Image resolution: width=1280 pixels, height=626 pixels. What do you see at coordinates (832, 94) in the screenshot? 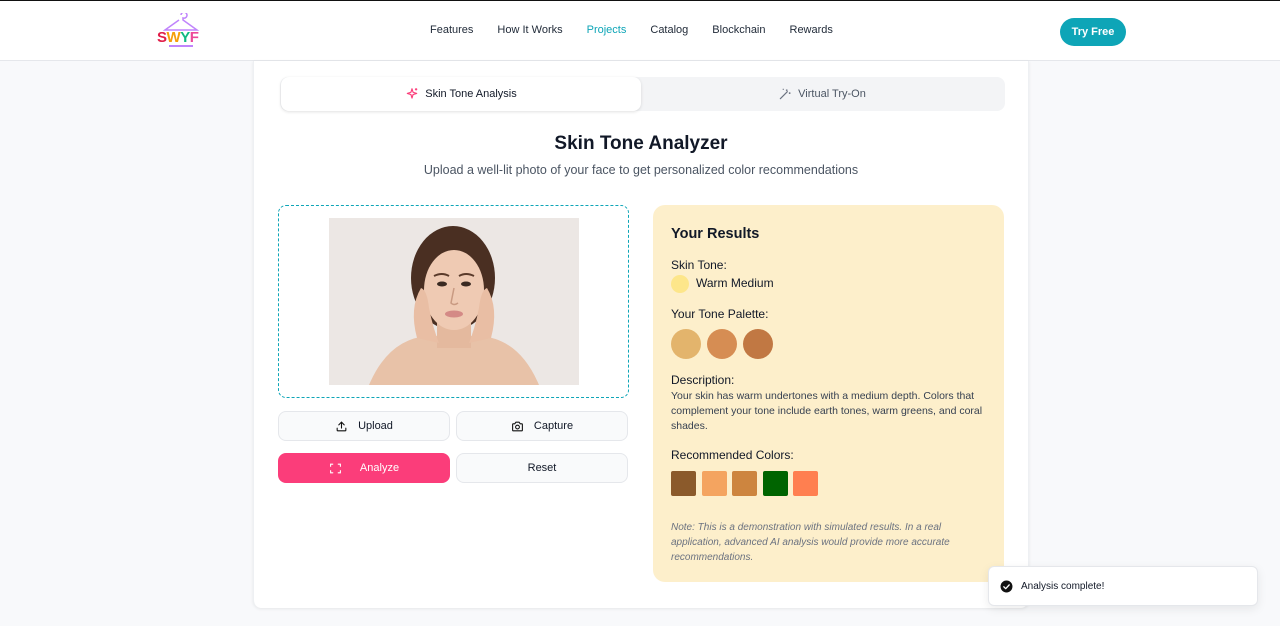
I see `tab-virtual-try-on-label: Virtual Try-On` at bounding box center [832, 94].